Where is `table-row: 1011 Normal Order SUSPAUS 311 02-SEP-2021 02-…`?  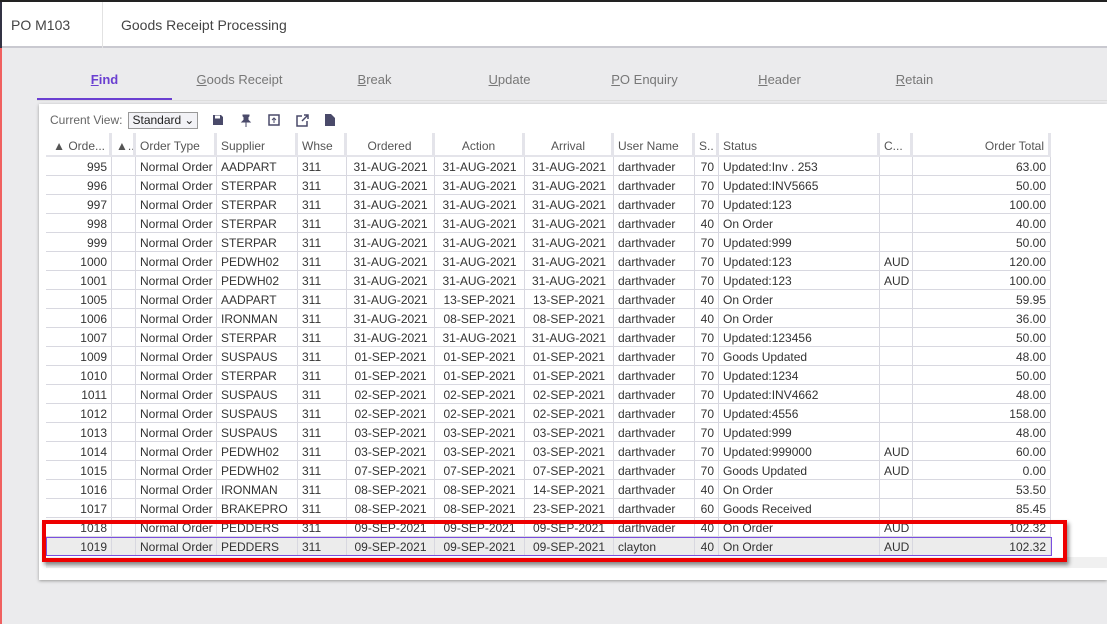
table-row: 1011 Normal Order SUSPAUS 311 02-SEP-2021 02-… is located at coordinates (549, 394).